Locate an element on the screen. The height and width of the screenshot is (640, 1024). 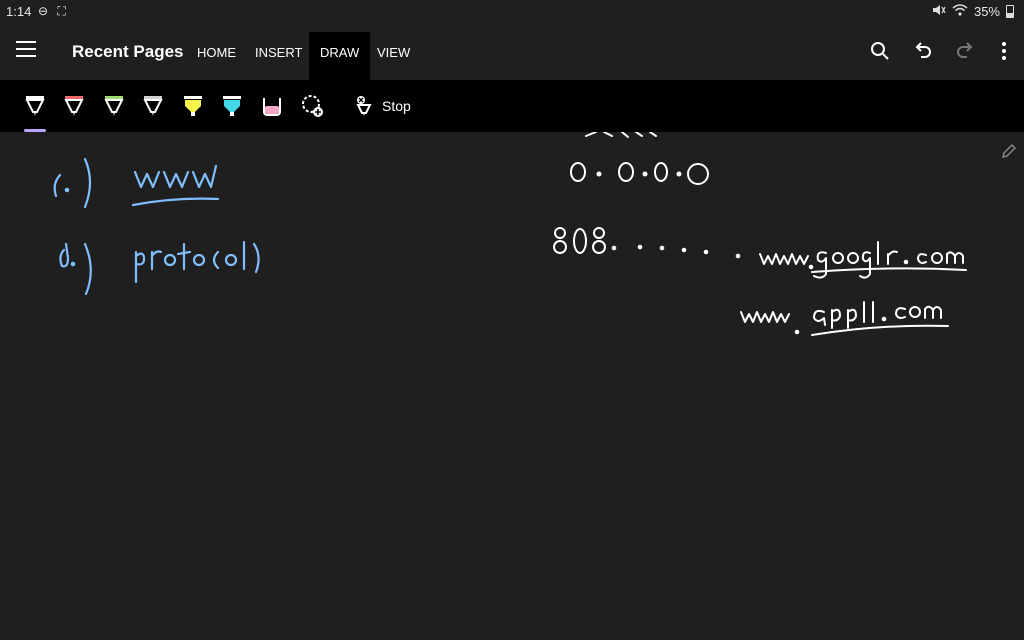
pen-gray-icon is located at coordinates (153, 106).